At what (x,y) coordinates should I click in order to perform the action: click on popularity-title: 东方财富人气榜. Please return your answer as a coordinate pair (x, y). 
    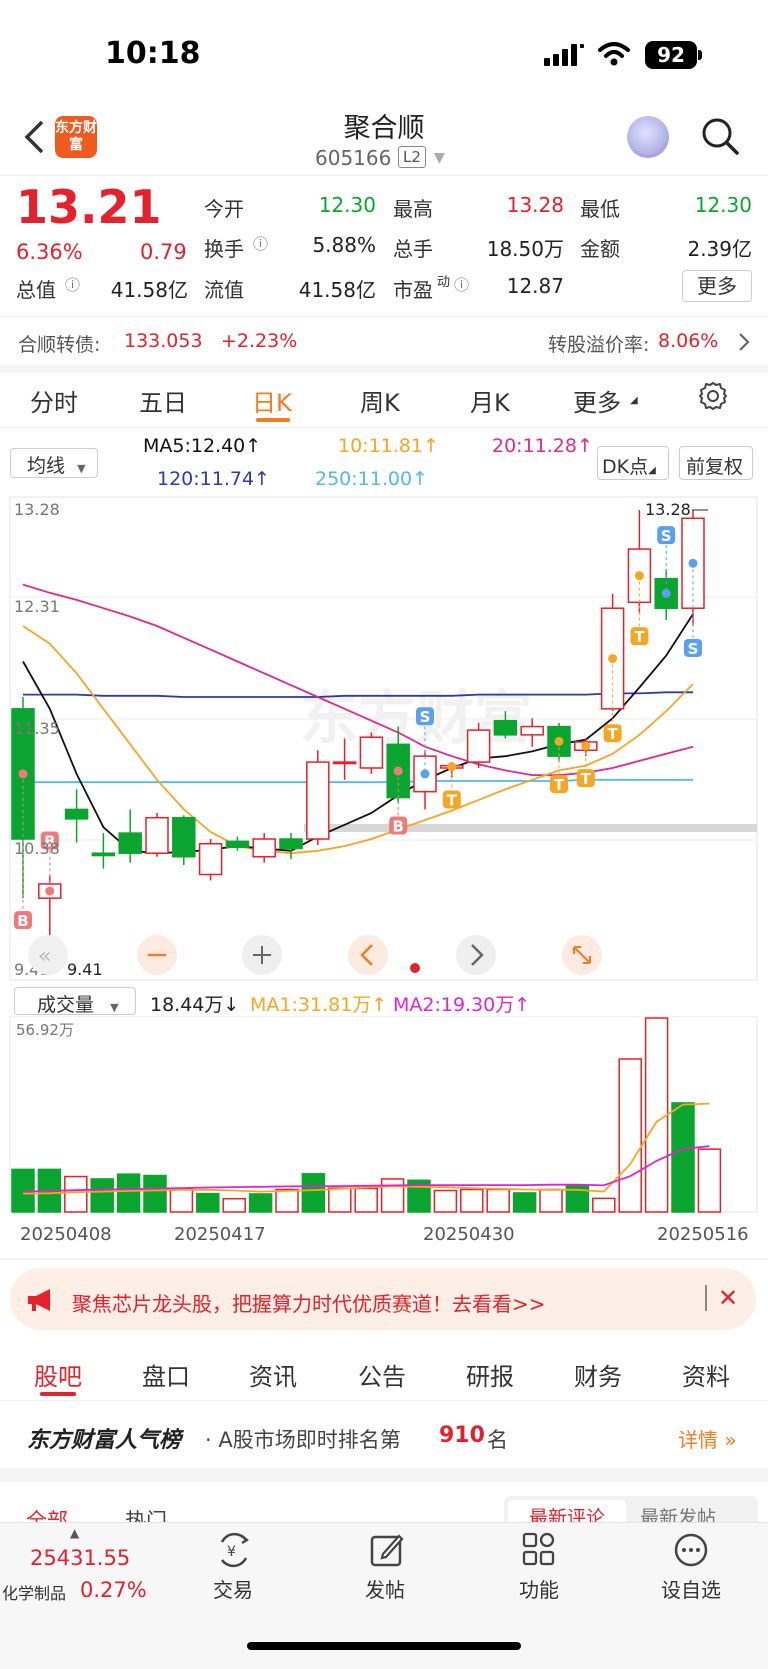
    Looking at the image, I should click on (104, 1440).